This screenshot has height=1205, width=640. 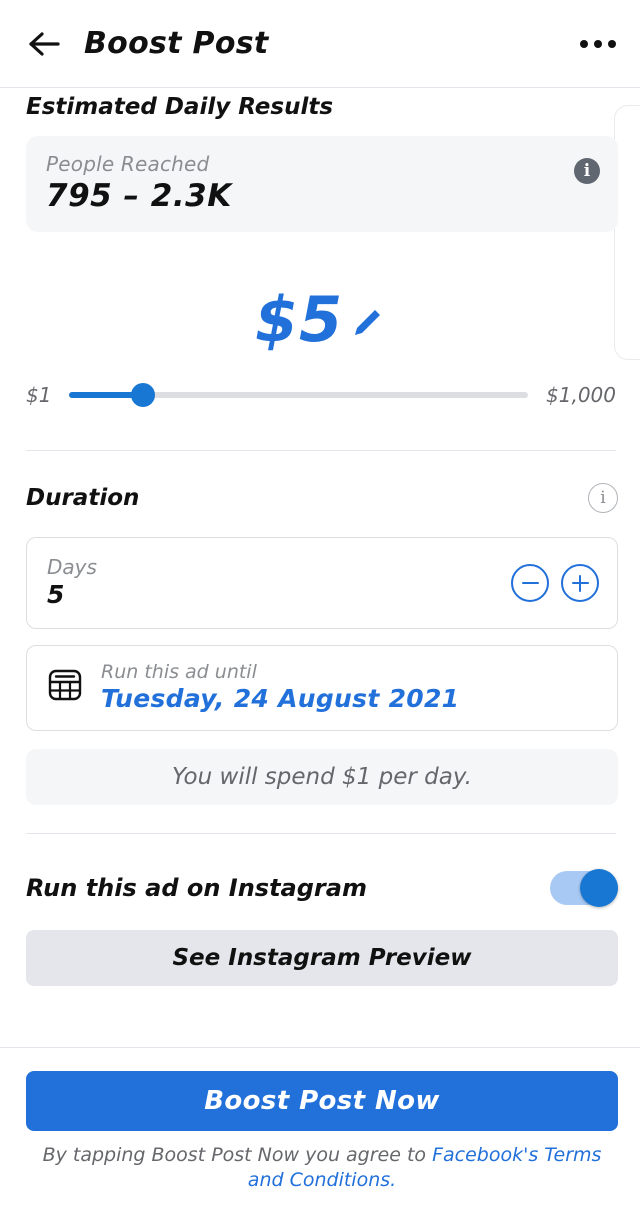 What do you see at coordinates (322, 958) in the screenshot?
I see `see-instagram-preview-button: See Instagram Preview` at bounding box center [322, 958].